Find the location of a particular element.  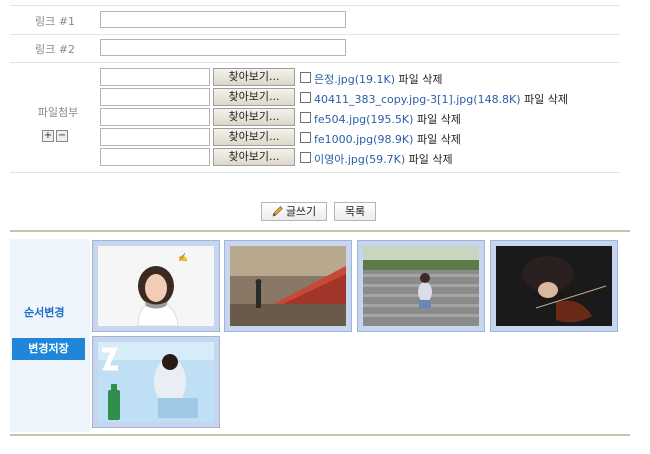

write-button: 글쓰기 is located at coordinates (294, 211).